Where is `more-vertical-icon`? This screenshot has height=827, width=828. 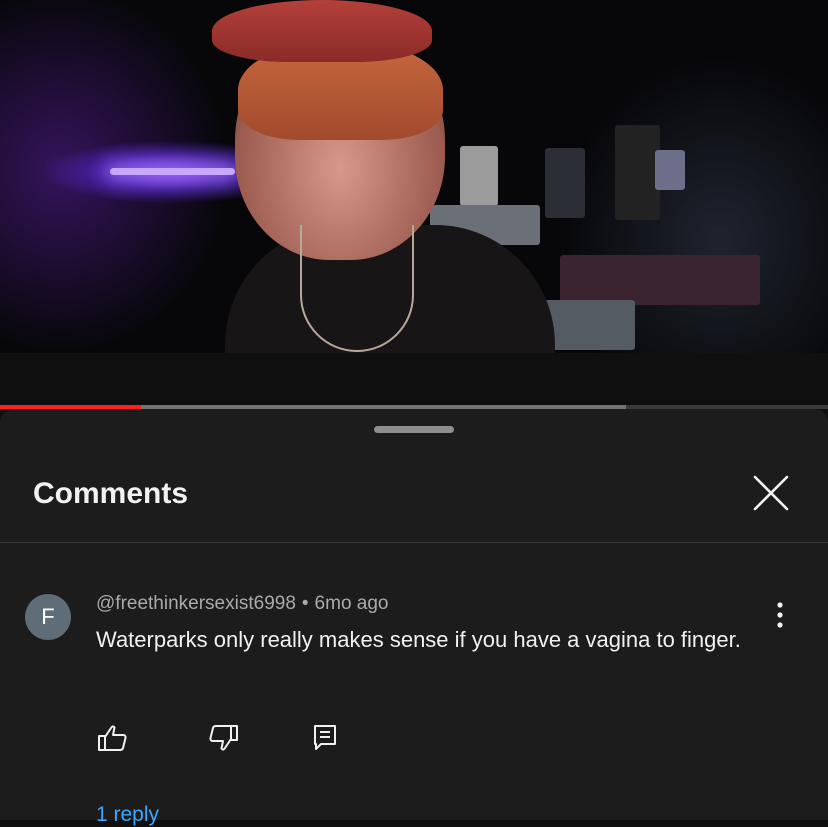 more-vertical-icon is located at coordinates (780, 615).